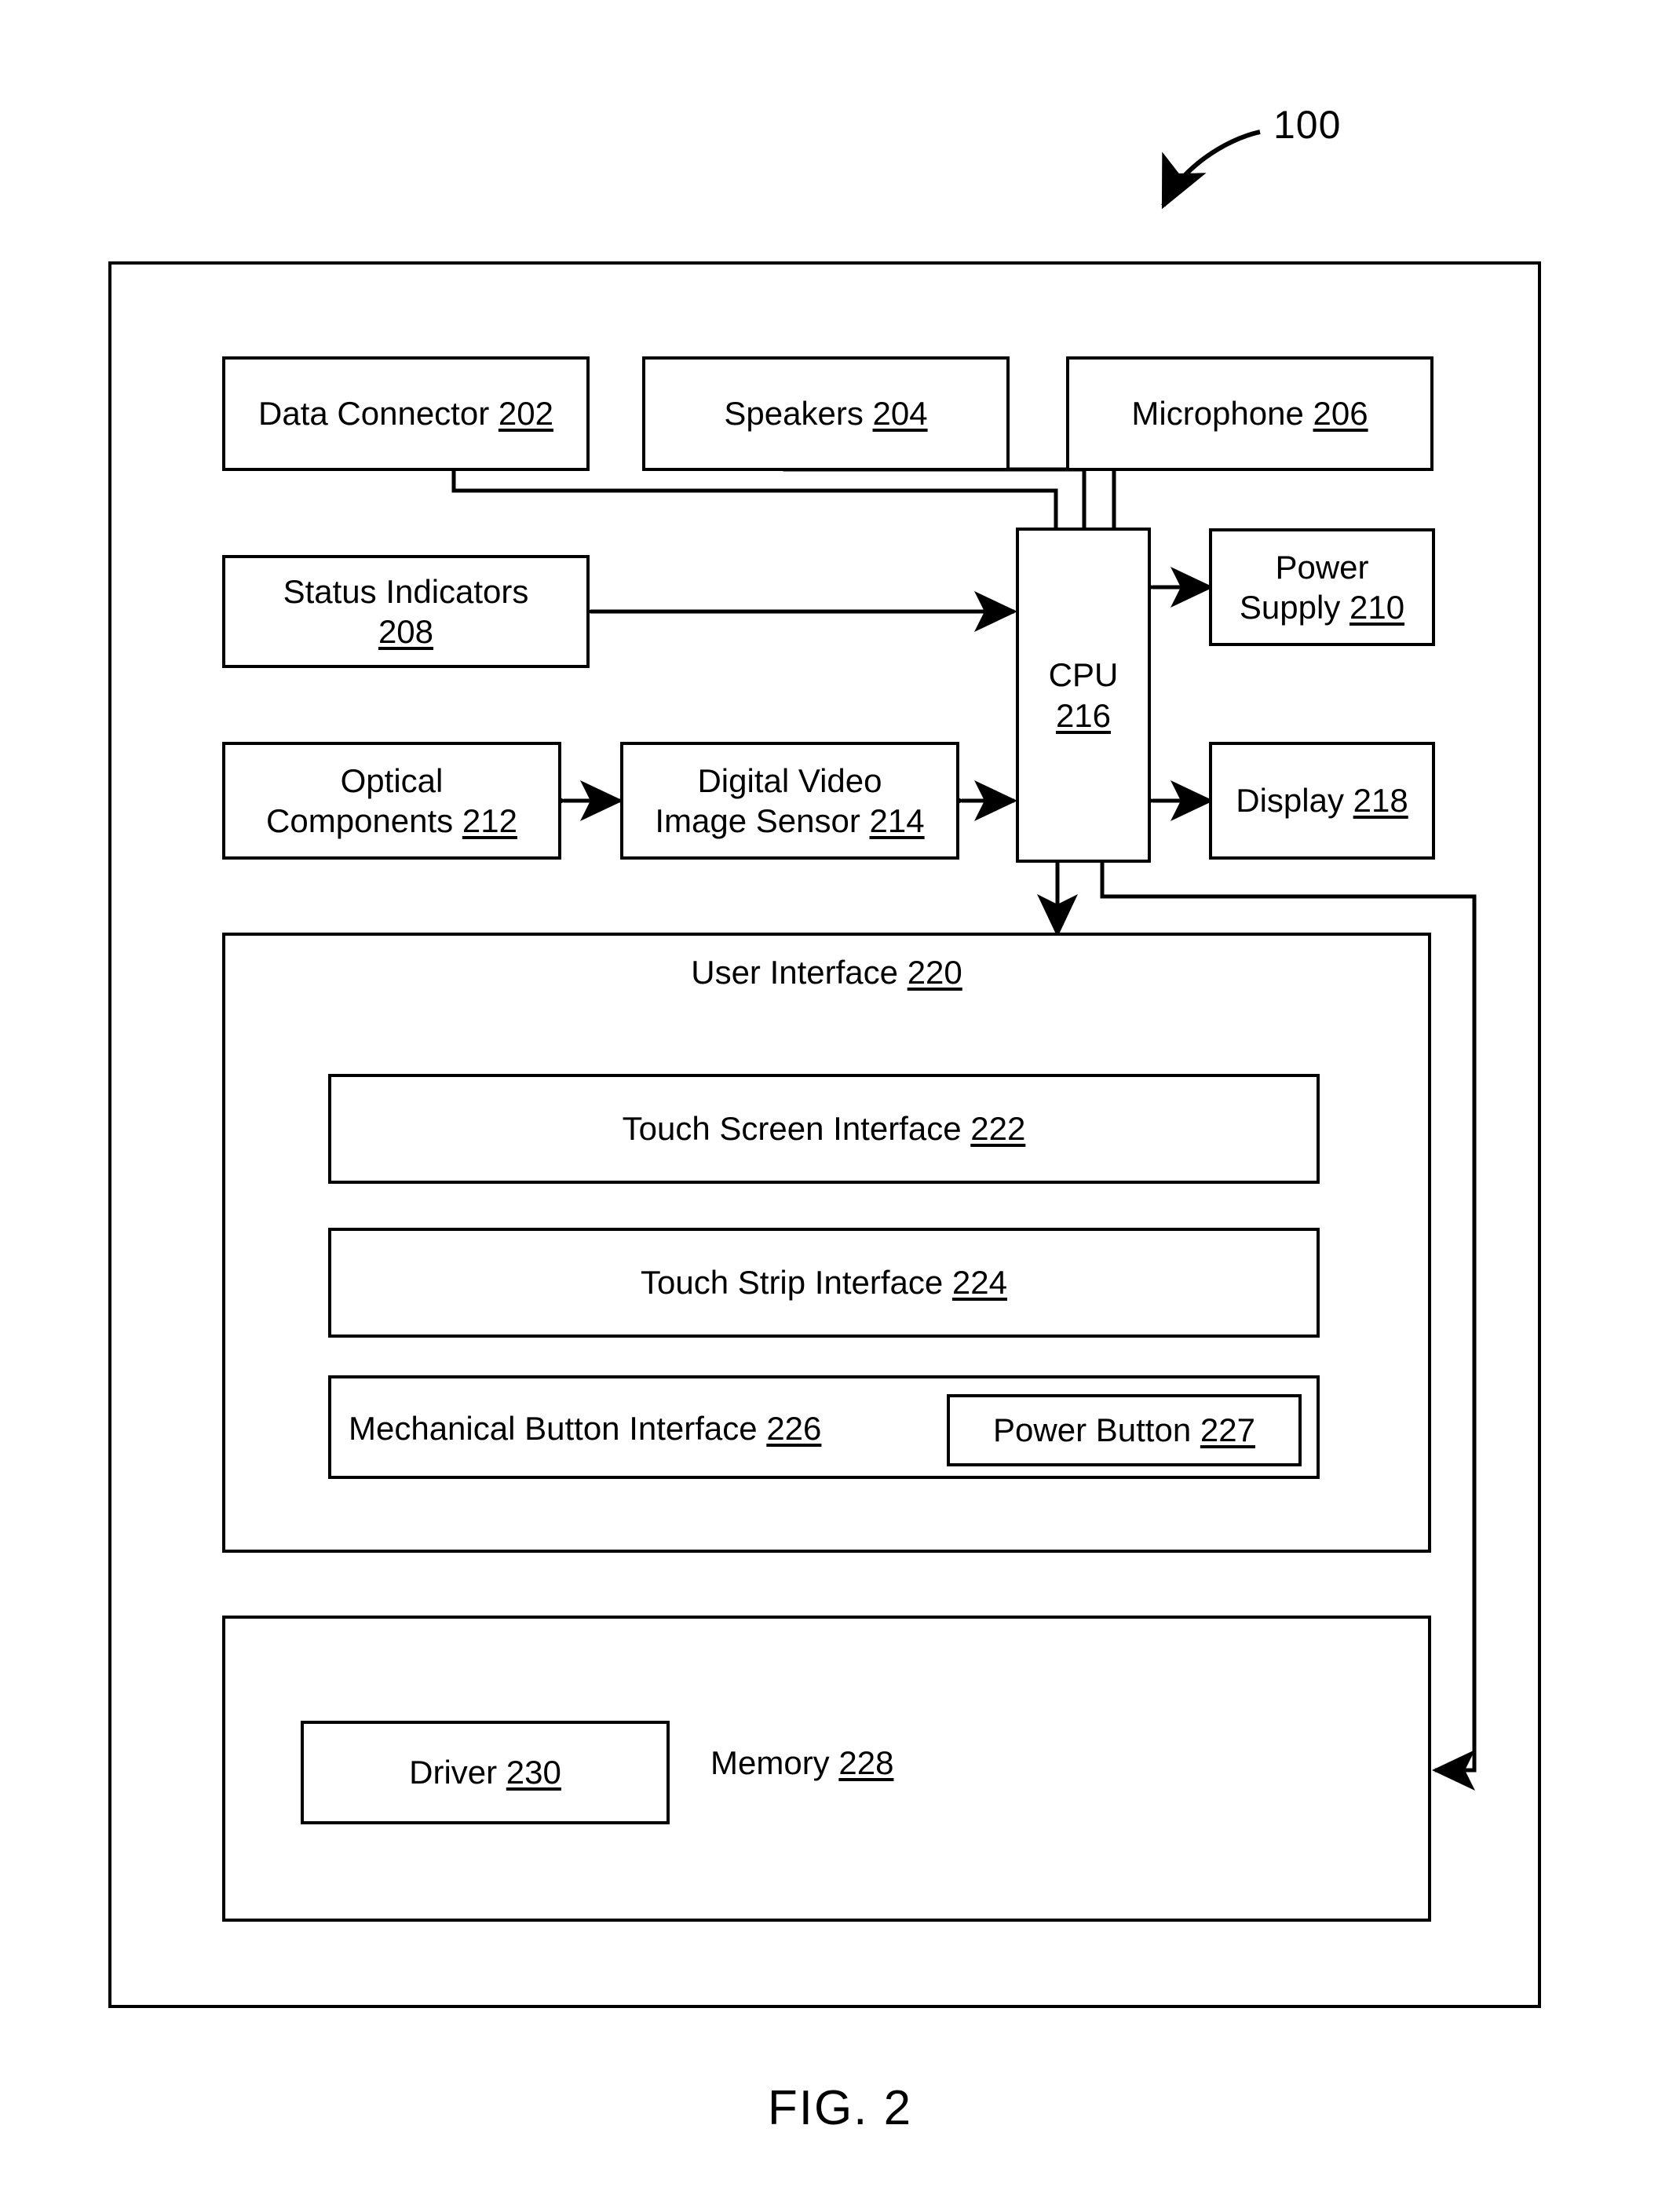 The image size is (1680, 2209). I want to click on block-speakers-ref: 204, so click(900, 414).